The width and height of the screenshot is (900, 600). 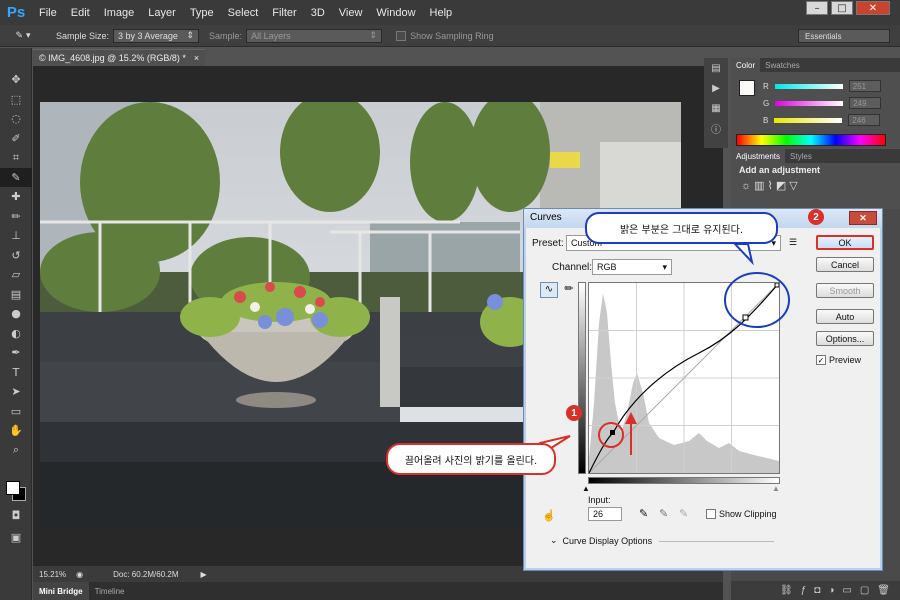 What do you see at coordinates (196, 58) in the screenshot?
I see `close-tab-icon: ×` at bounding box center [196, 58].